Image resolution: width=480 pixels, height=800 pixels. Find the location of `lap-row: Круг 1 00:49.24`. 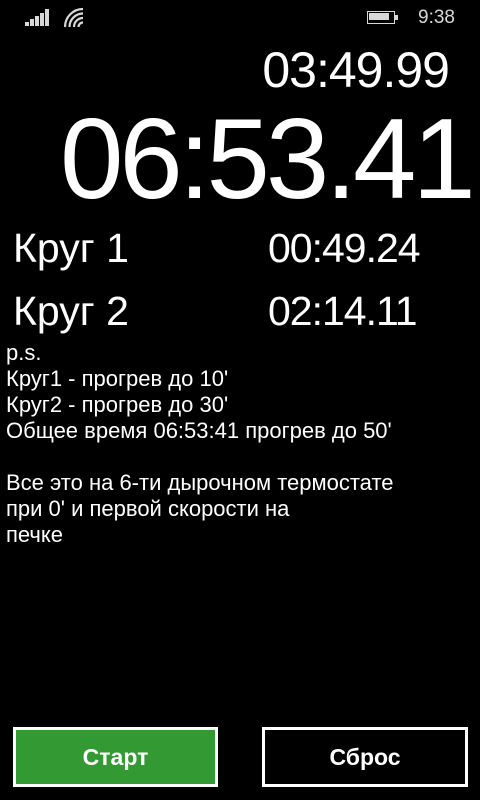

lap-row: Круг 1 00:49.24 is located at coordinates (240, 248).